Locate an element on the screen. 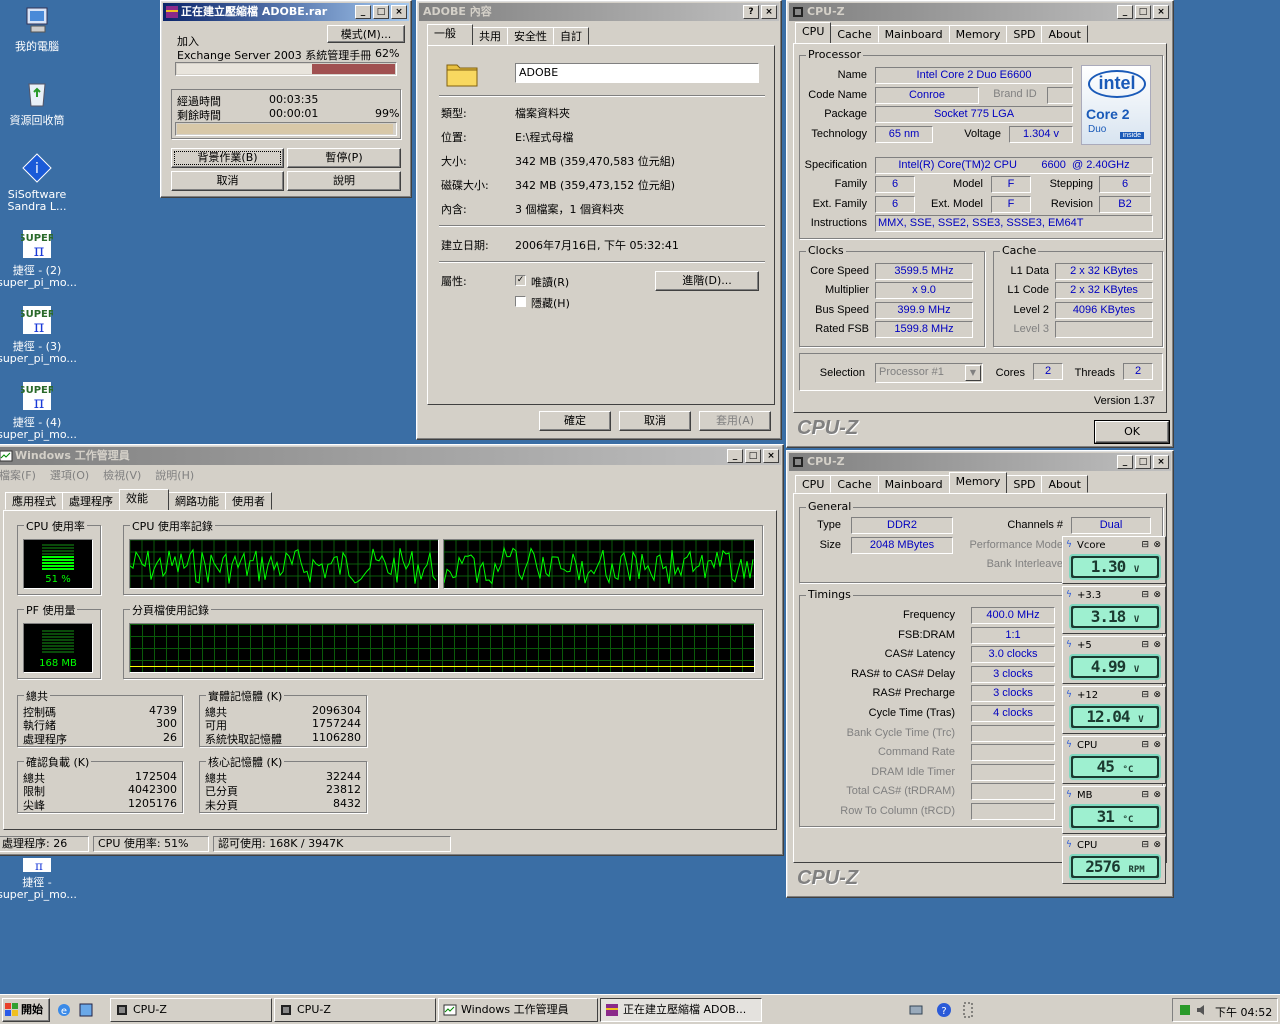  tab-general: 一般 is located at coordinates (450, 34).